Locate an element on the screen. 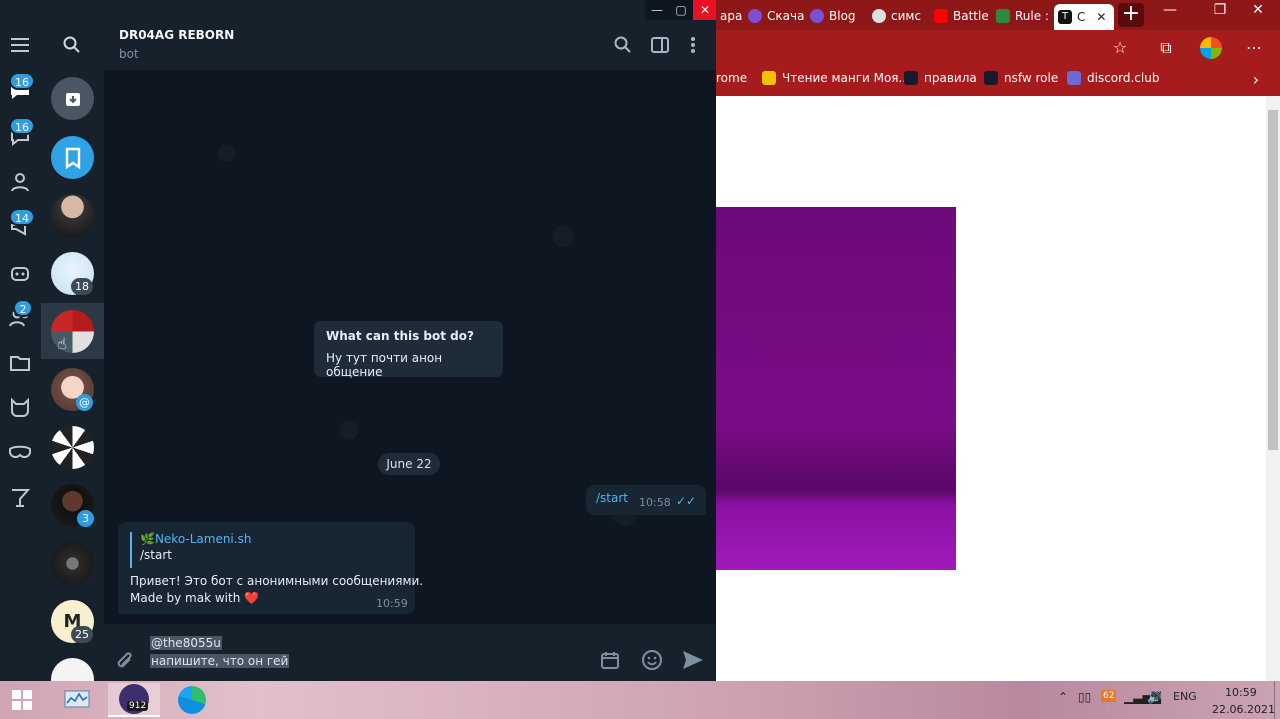 The image size is (1280, 719). sidebar-toggle-button is located at coordinates (660, 45).